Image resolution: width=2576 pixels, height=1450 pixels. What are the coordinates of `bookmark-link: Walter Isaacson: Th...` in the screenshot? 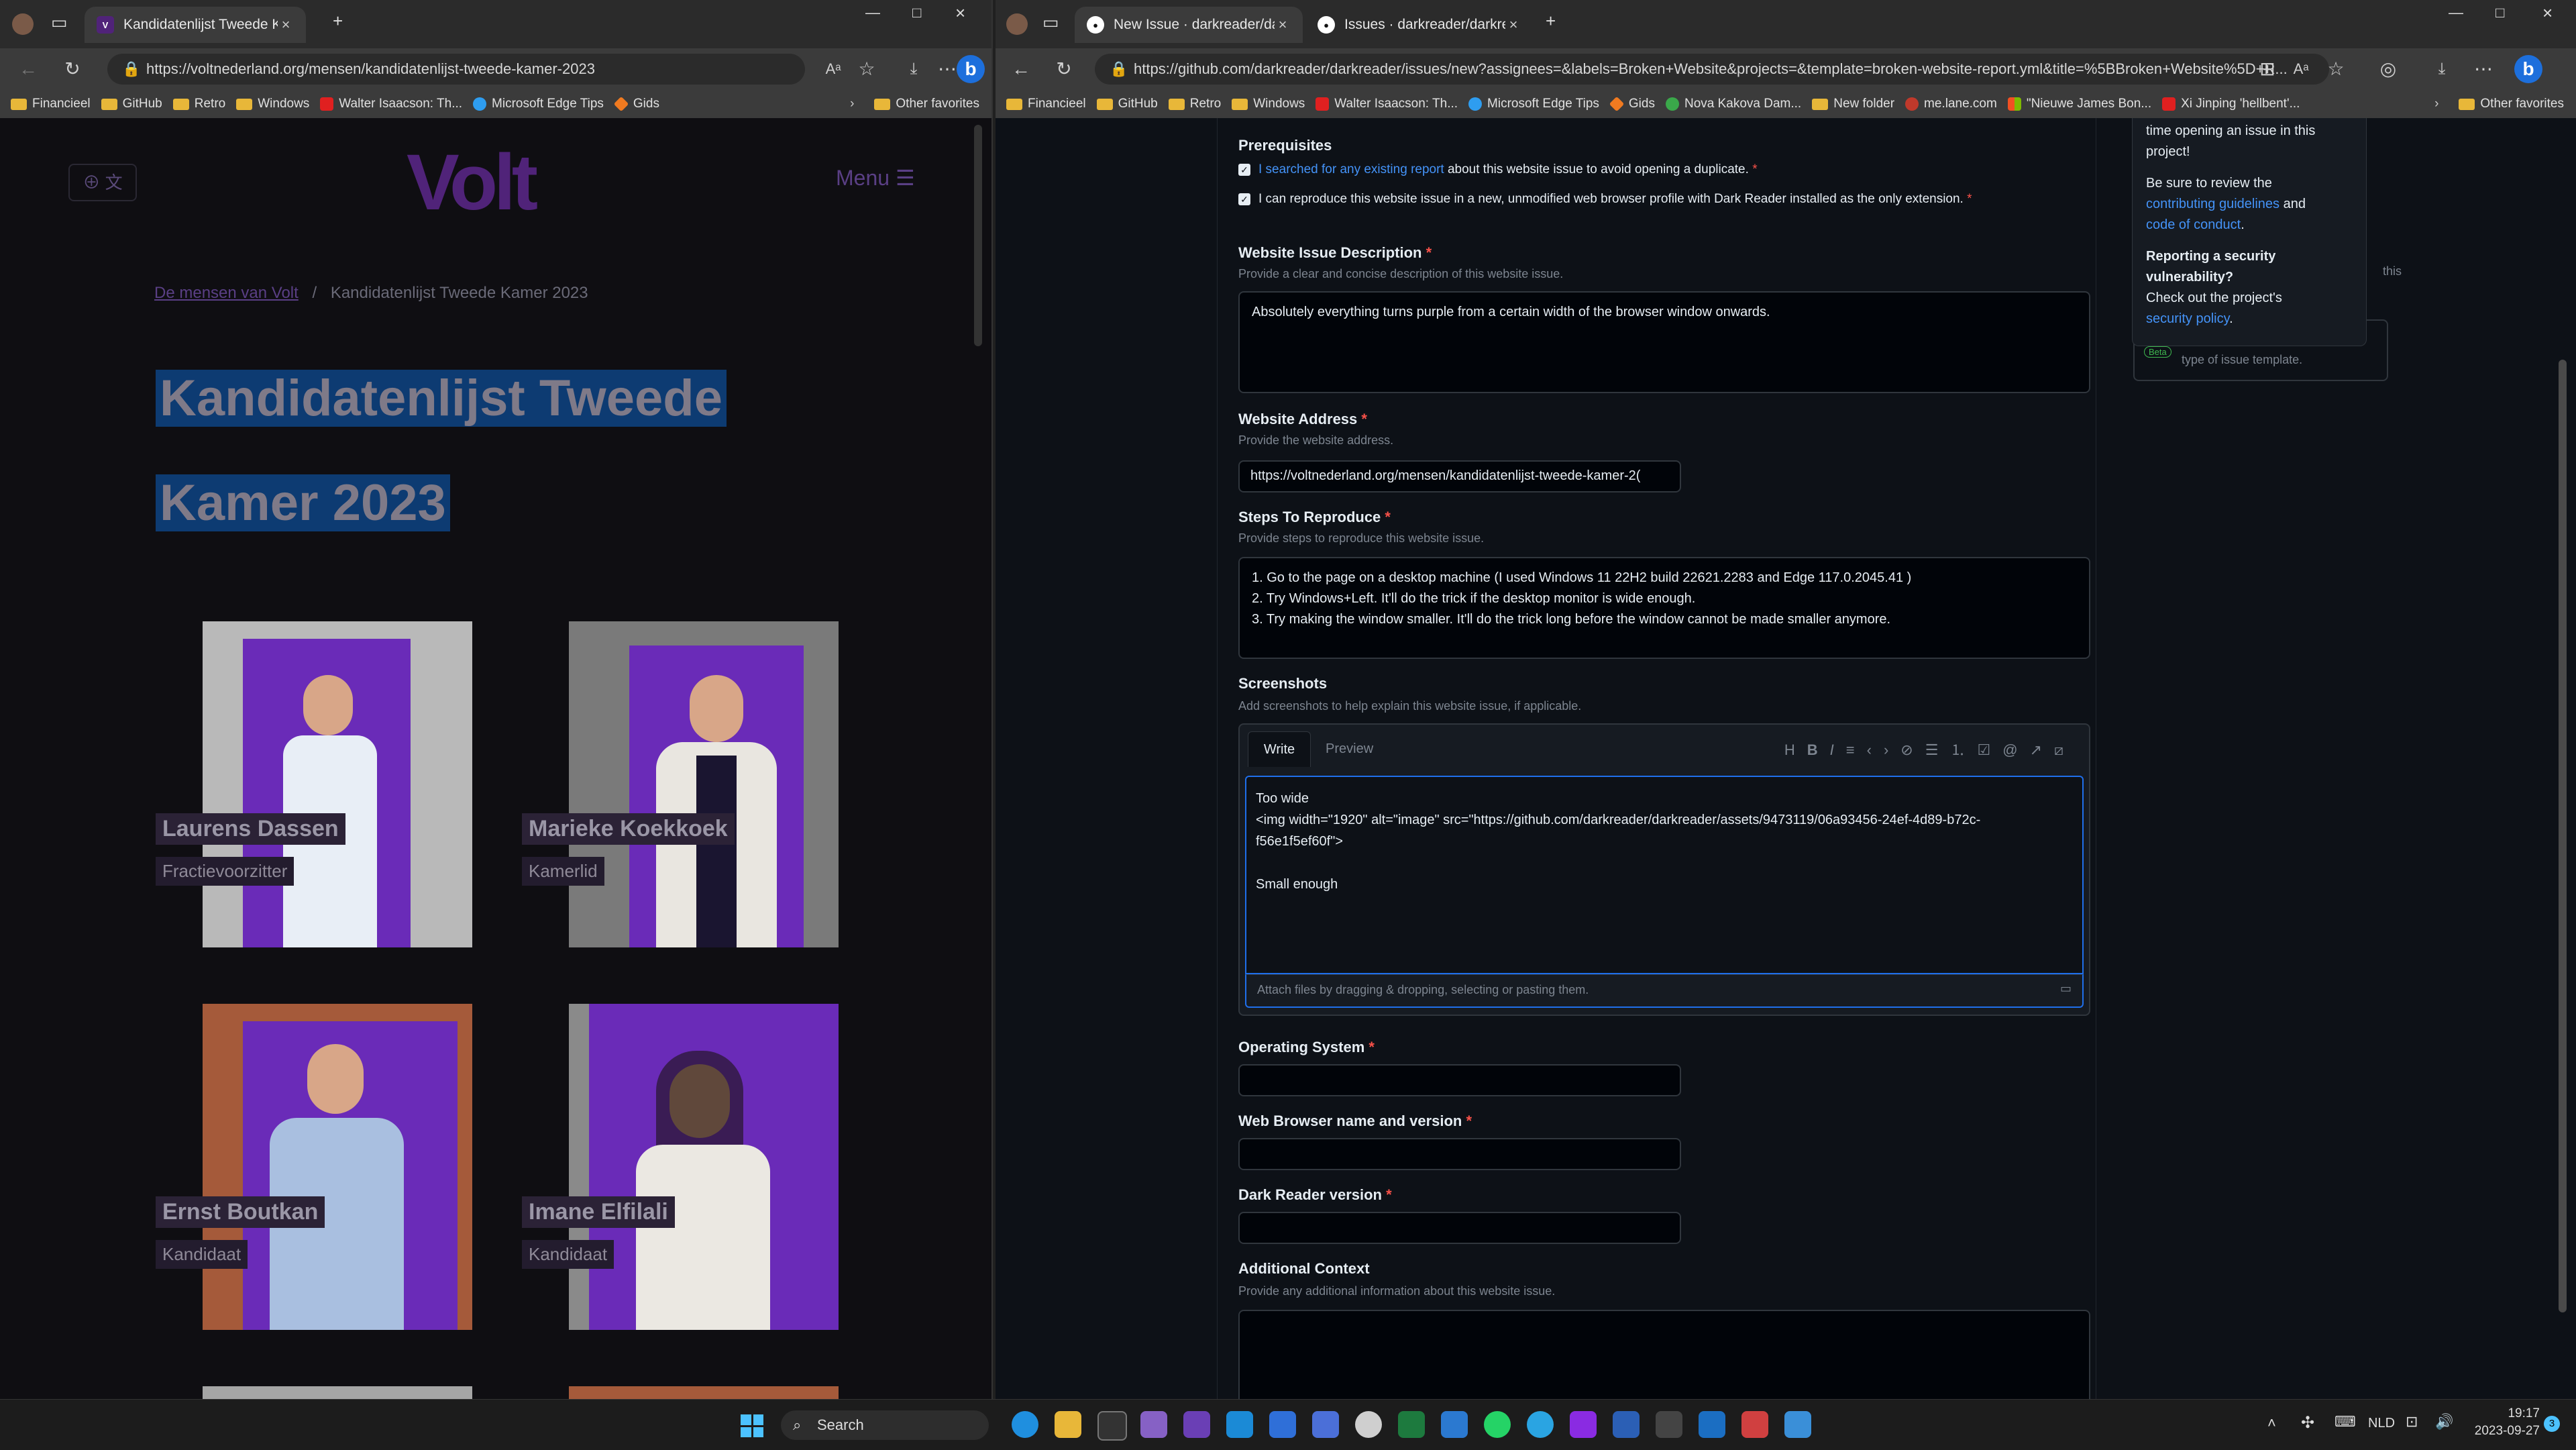 It's located at (391, 104).